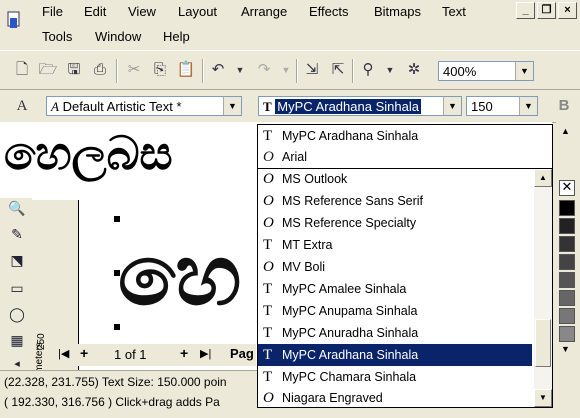 The width and height of the screenshot is (580, 418). I want to click on first-page-icon: |◀, so click(63, 353).